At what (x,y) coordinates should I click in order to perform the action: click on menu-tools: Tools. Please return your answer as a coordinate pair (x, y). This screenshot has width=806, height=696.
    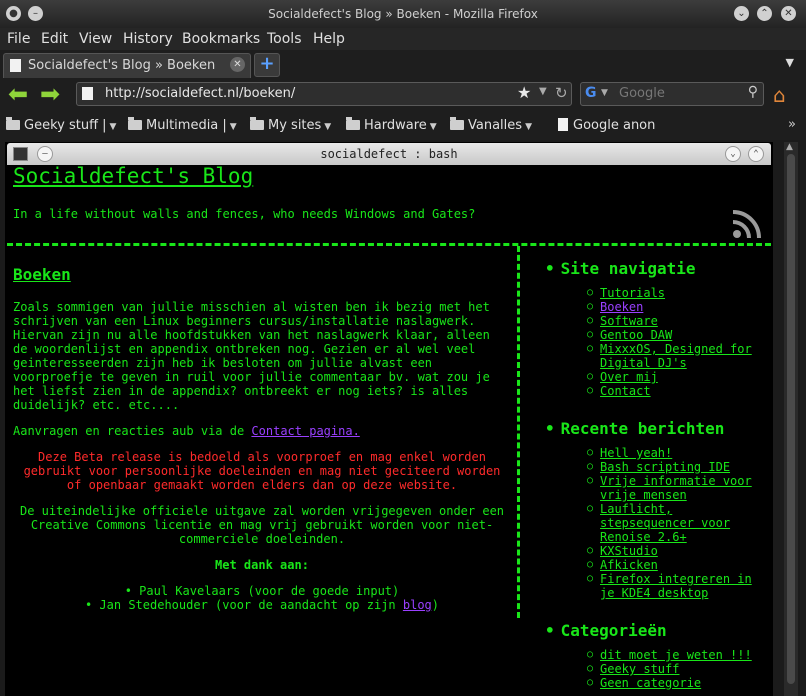
    Looking at the image, I should click on (284, 39).